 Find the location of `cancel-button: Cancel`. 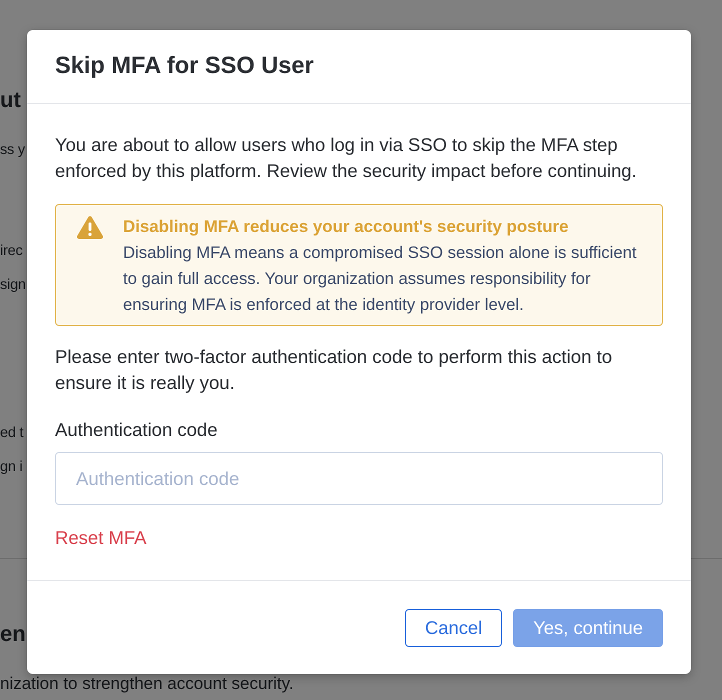

cancel-button: Cancel is located at coordinates (453, 628).